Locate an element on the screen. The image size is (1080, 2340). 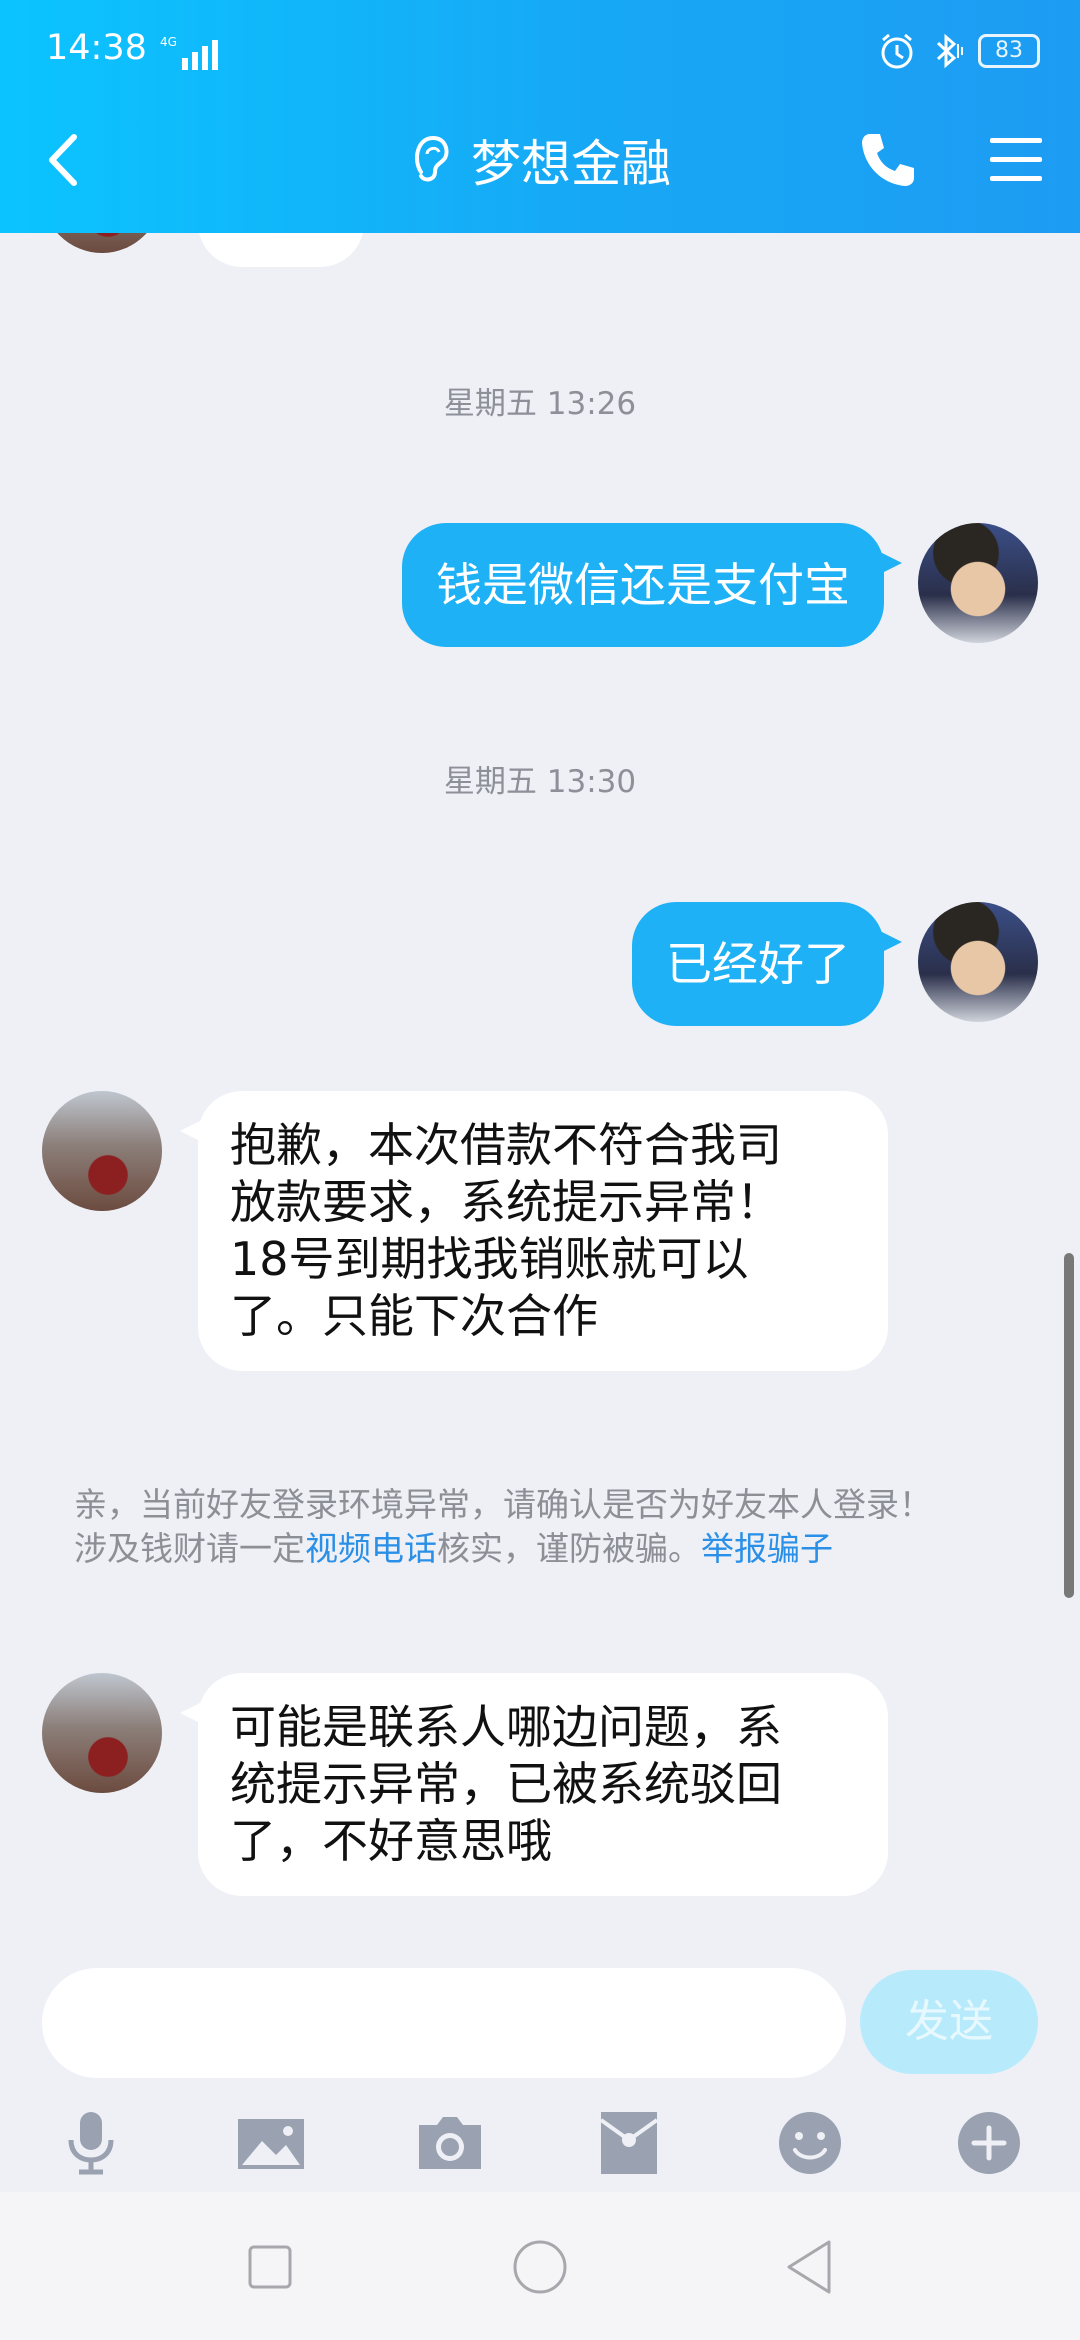
incoming-message: 可能是联系人哪边问题，系 统提示异常，已被系统驳回 了，不好意思哦 is located at coordinates (534, 1784).